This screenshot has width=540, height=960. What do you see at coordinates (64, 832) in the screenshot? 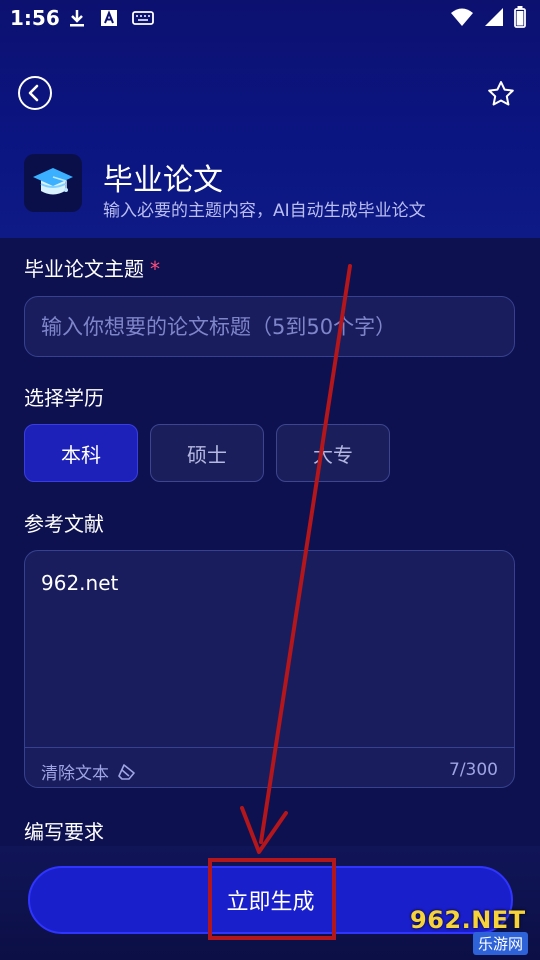
I see `requirements-label: 编写要求` at bounding box center [64, 832].